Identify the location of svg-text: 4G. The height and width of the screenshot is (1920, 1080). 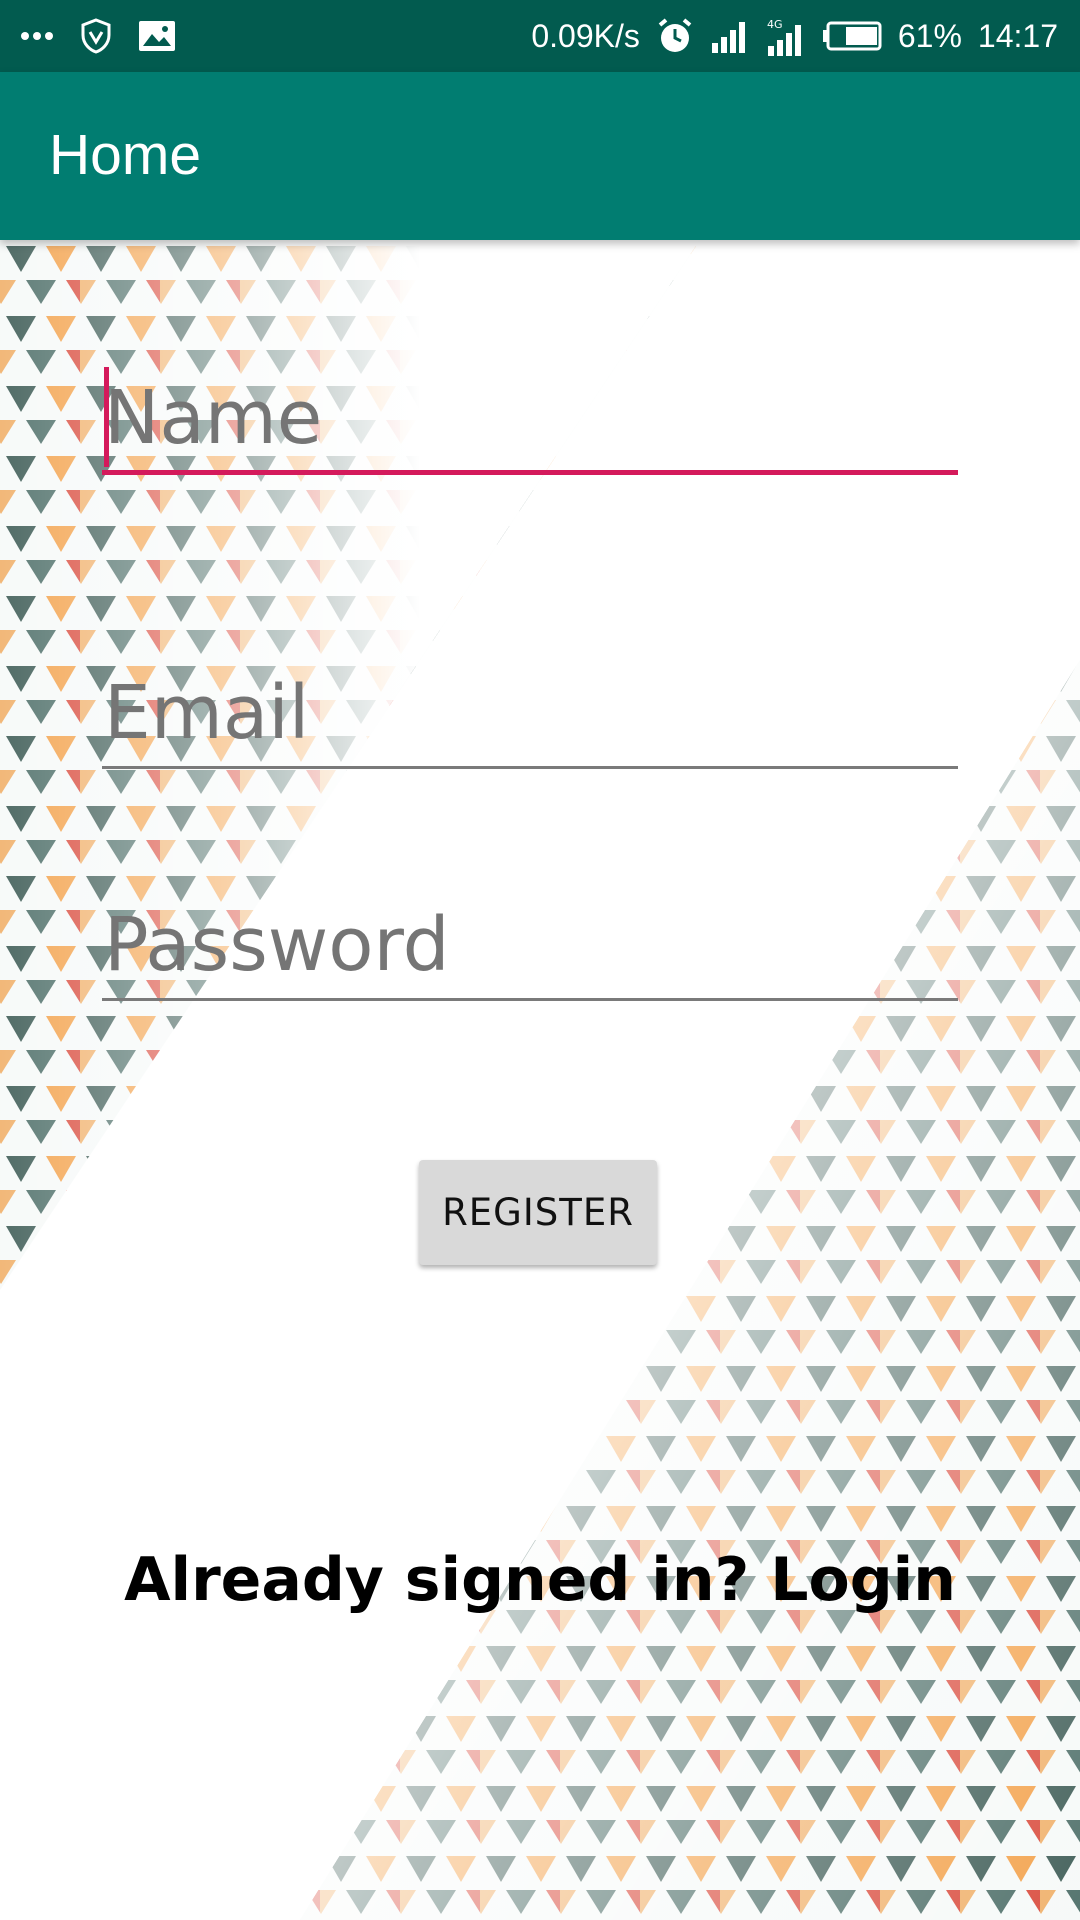
(775, 24).